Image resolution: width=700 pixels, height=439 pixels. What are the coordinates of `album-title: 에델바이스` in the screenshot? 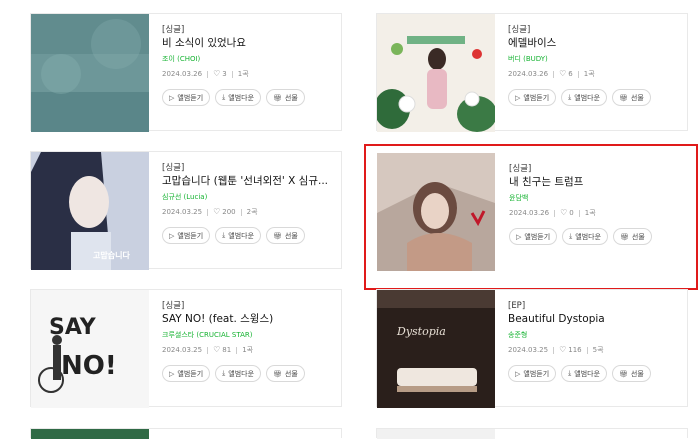 It's located at (593, 43).